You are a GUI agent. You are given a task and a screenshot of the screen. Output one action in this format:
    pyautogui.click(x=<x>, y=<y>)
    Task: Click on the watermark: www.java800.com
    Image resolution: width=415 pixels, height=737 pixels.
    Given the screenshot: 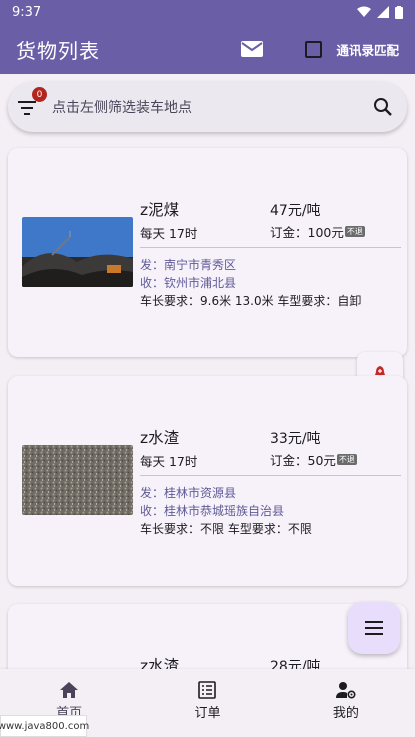 What is the action you would take?
    pyautogui.click(x=44, y=726)
    